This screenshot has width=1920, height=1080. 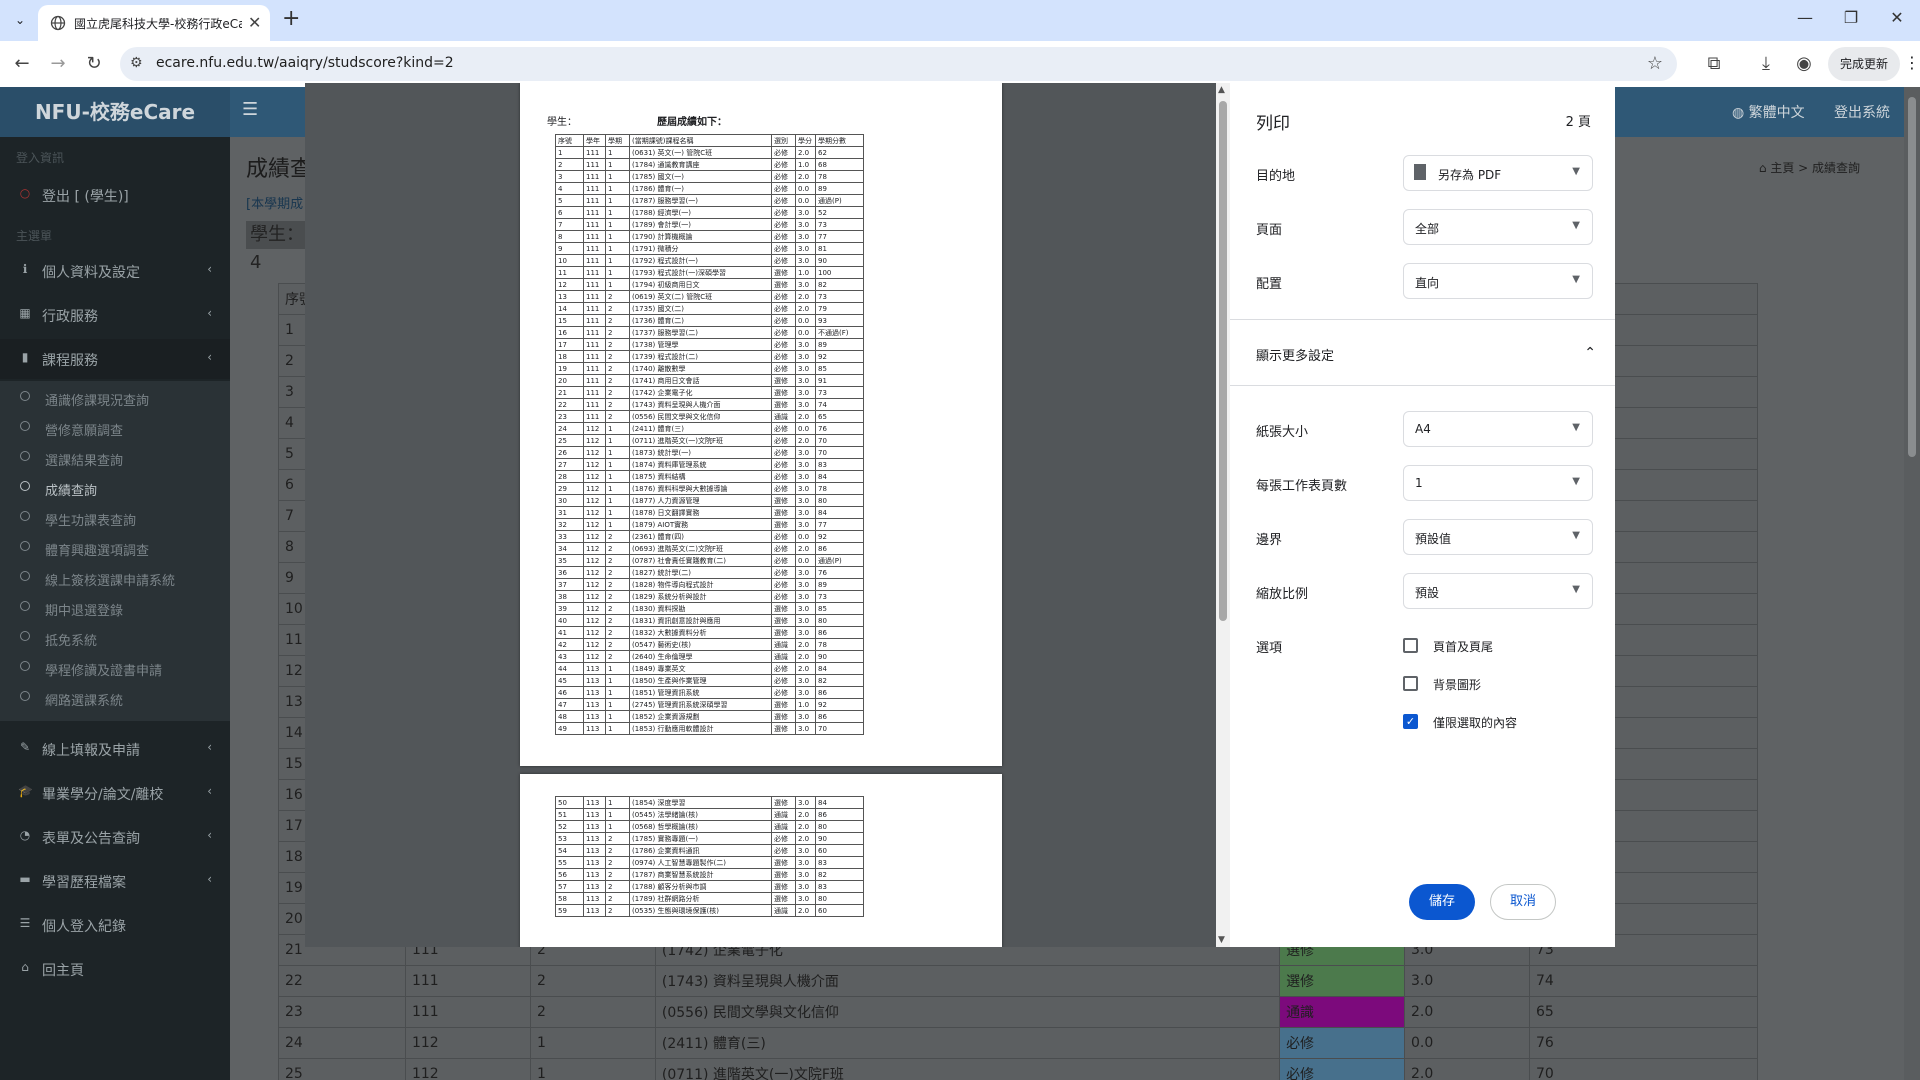 I want to click on preview-table-cell: (2361) 體育(四), so click(x=700, y=536).